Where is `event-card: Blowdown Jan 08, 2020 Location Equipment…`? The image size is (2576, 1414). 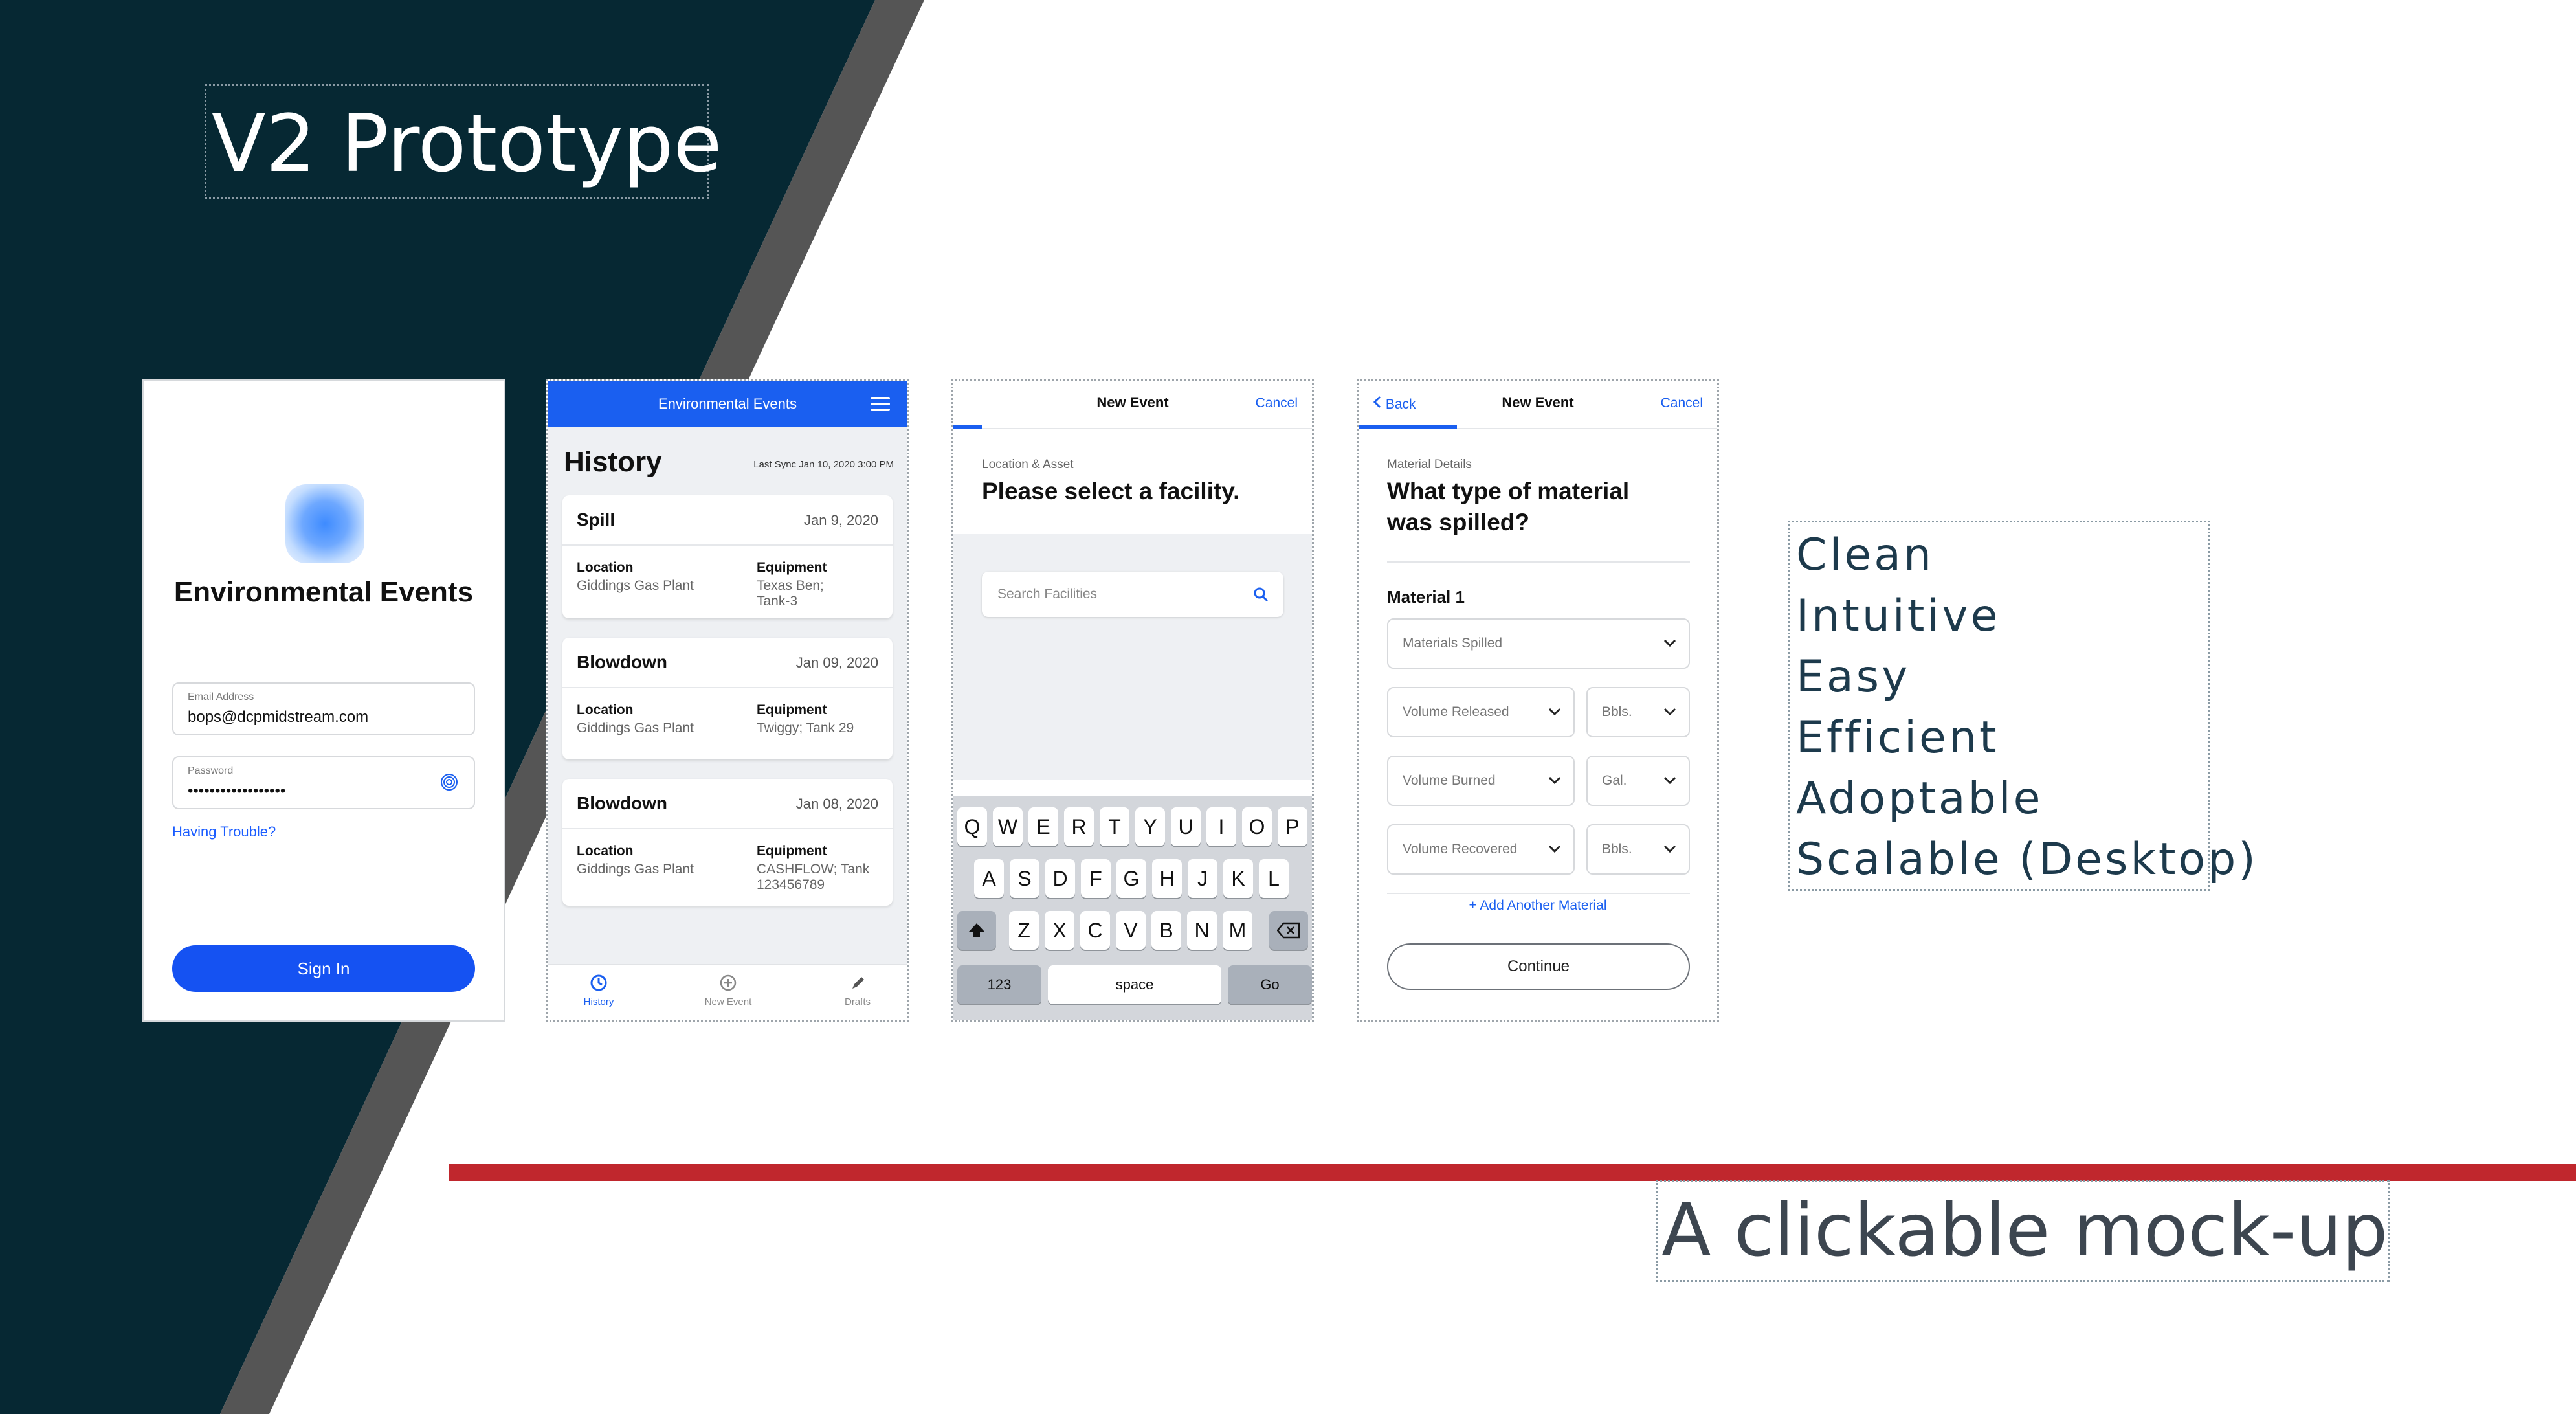 event-card: Blowdown Jan 08, 2020 Location Equipment… is located at coordinates (727, 842).